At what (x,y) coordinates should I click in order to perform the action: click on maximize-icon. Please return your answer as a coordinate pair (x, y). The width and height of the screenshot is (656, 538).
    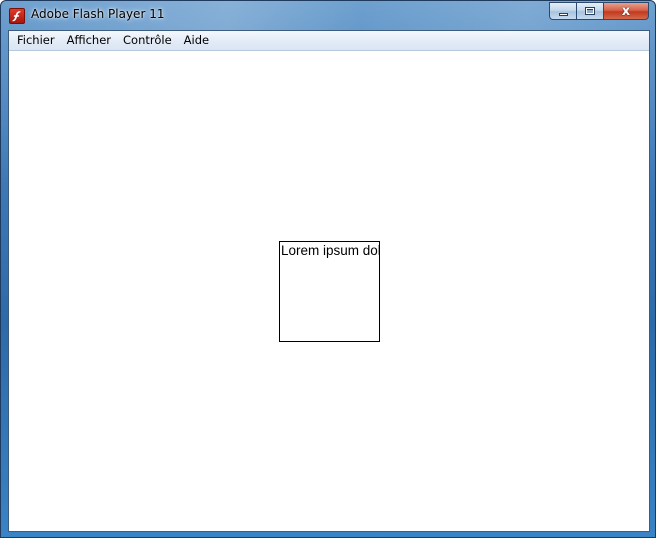
    Looking at the image, I should click on (590, 11).